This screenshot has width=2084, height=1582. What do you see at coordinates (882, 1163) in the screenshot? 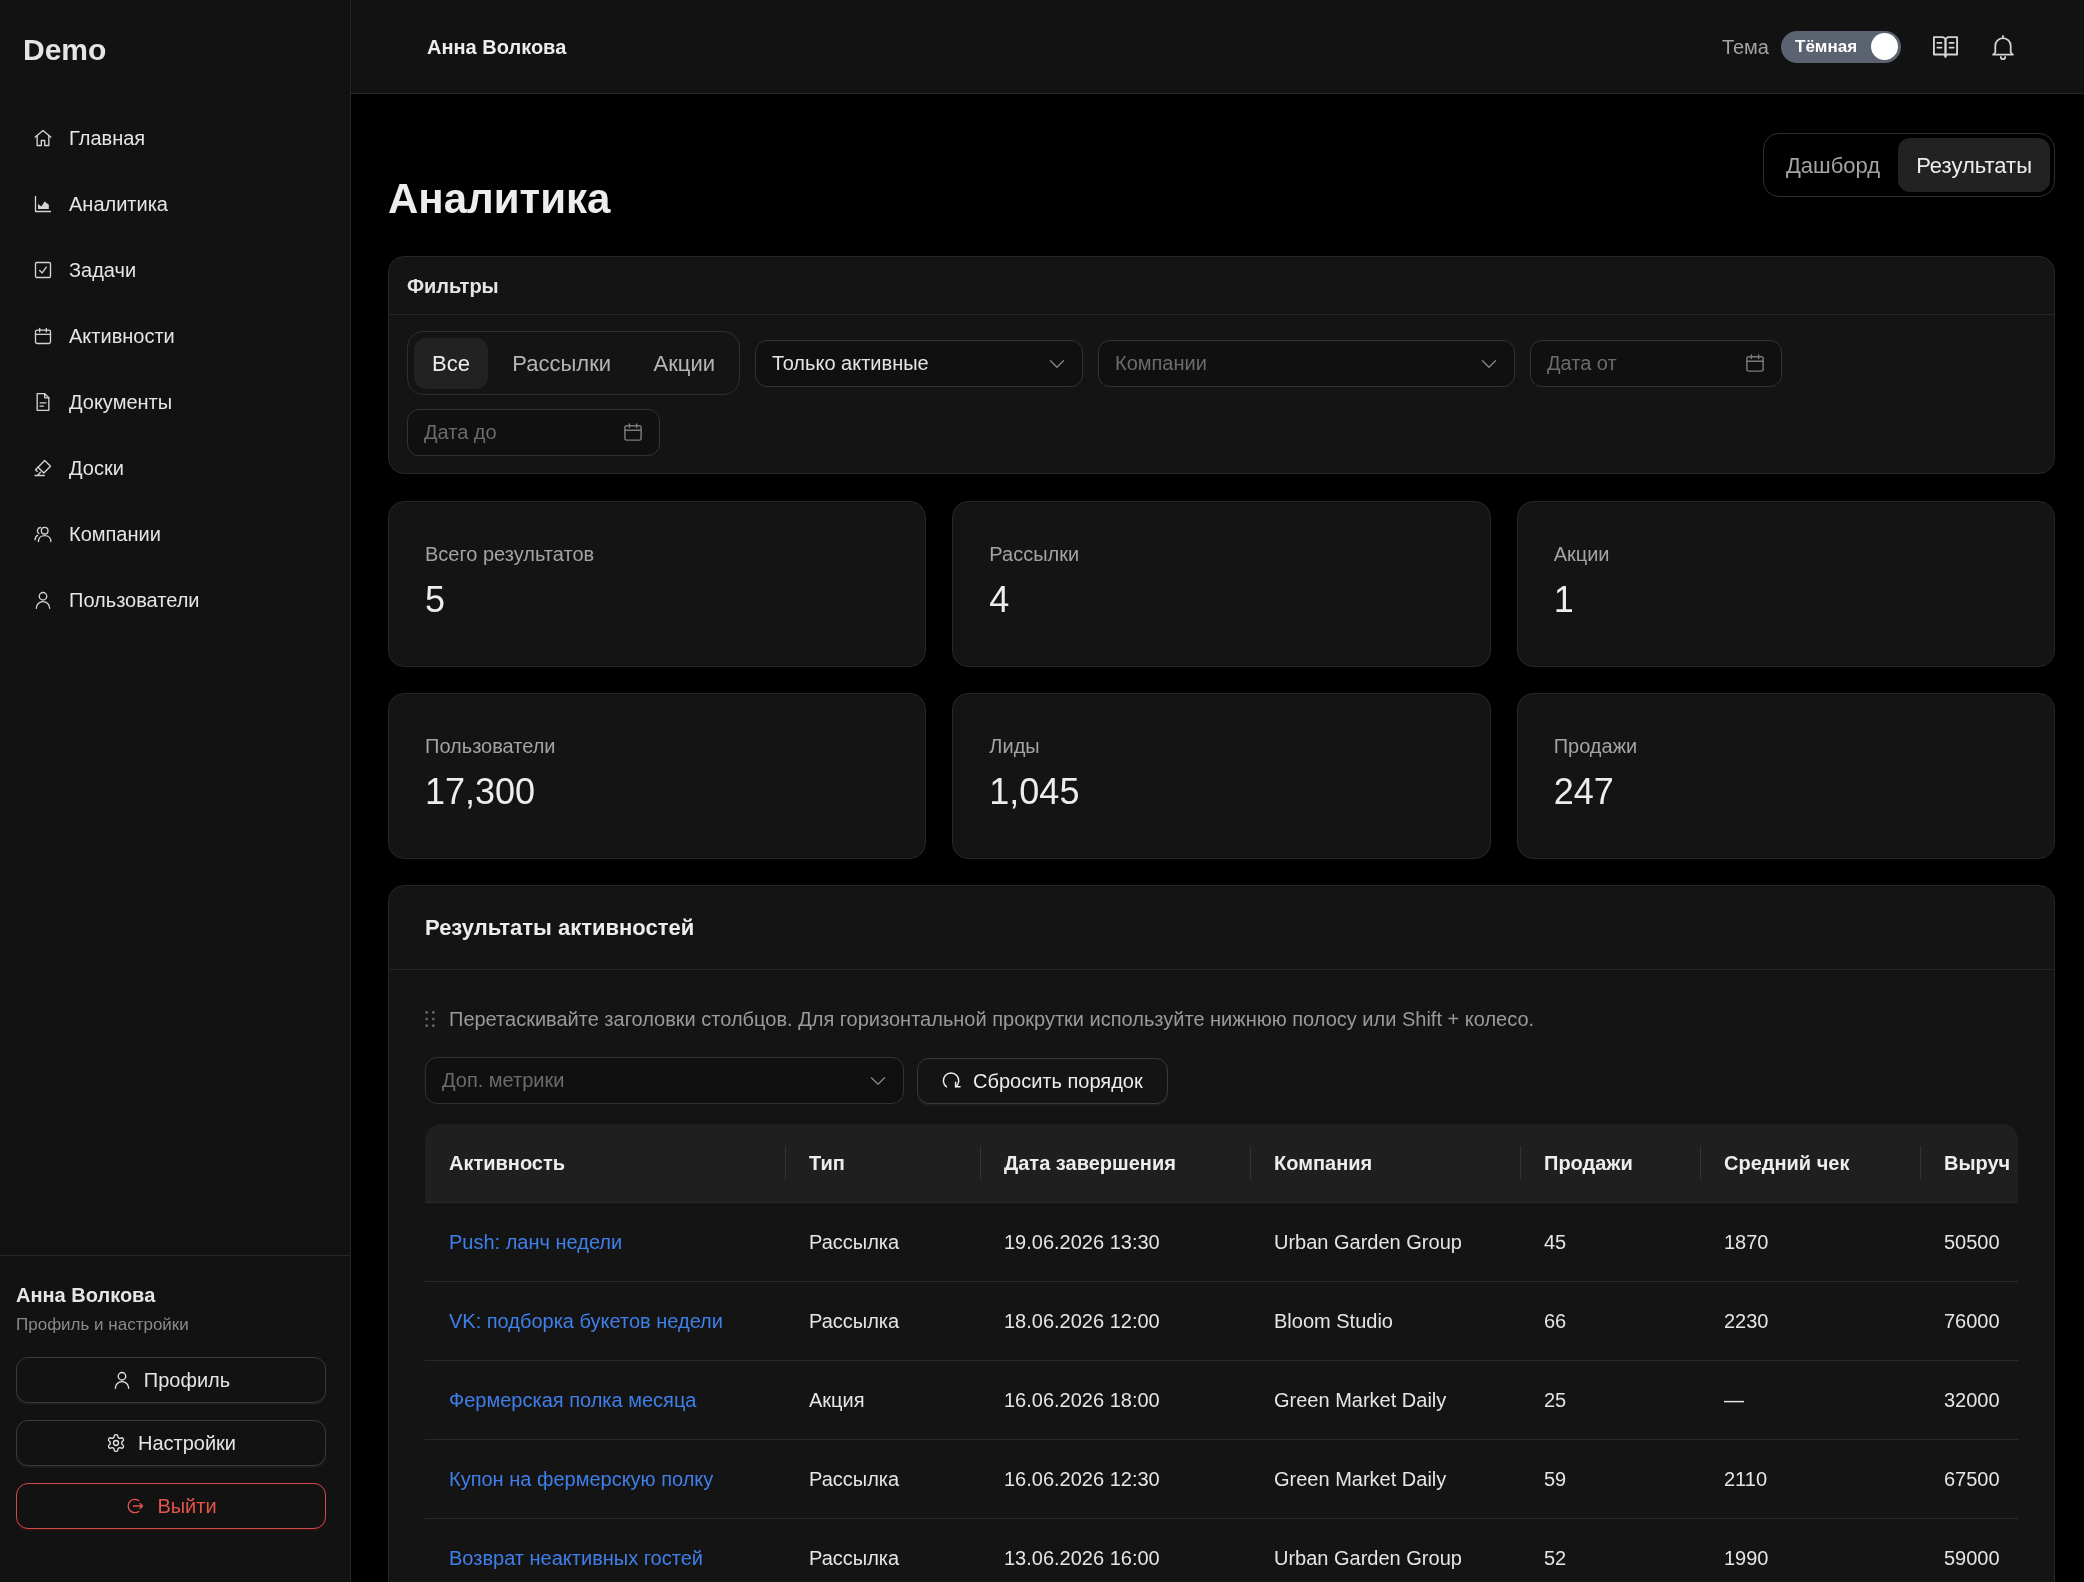
I see `column-header: Тип` at bounding box center [882, 1163].